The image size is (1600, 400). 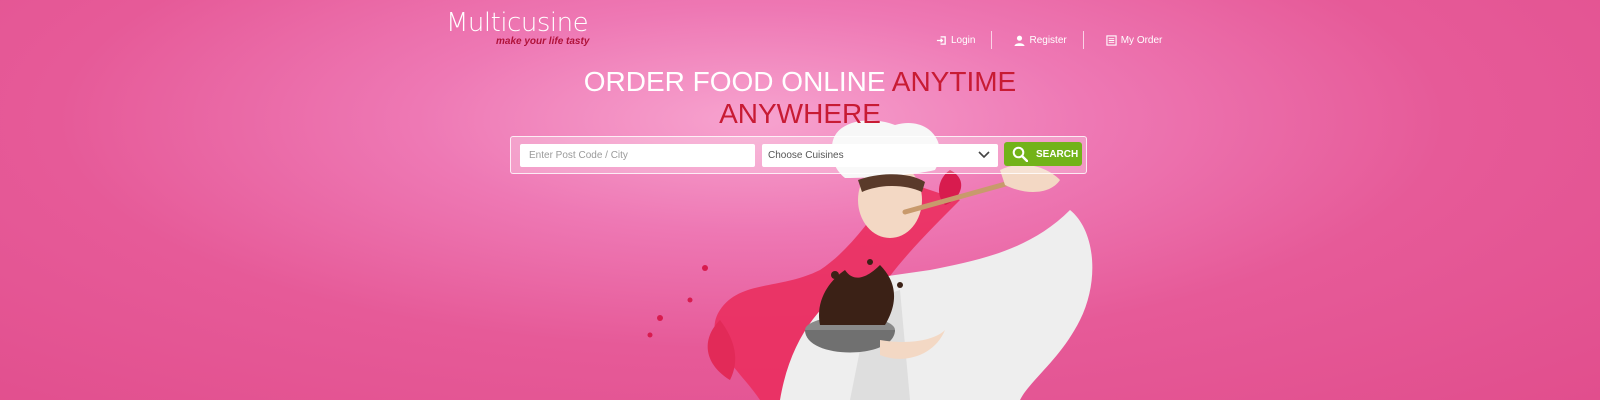 What do you see at coordinates (880, 155) in the screenshot?
I see `cuisine-select: Choose Cuisines` at bounding box center [880, 155].